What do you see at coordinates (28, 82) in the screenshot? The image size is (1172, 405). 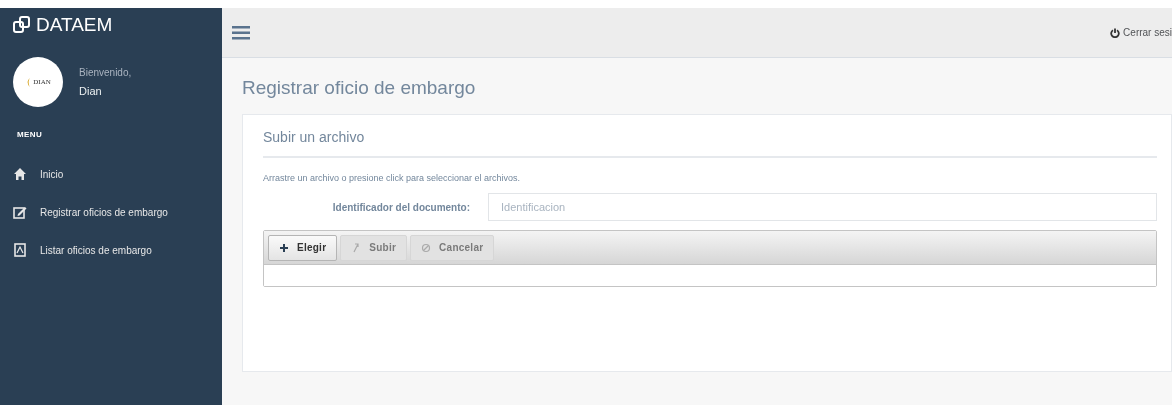 I see `leaf-icon` at bounding box center [28, 82].